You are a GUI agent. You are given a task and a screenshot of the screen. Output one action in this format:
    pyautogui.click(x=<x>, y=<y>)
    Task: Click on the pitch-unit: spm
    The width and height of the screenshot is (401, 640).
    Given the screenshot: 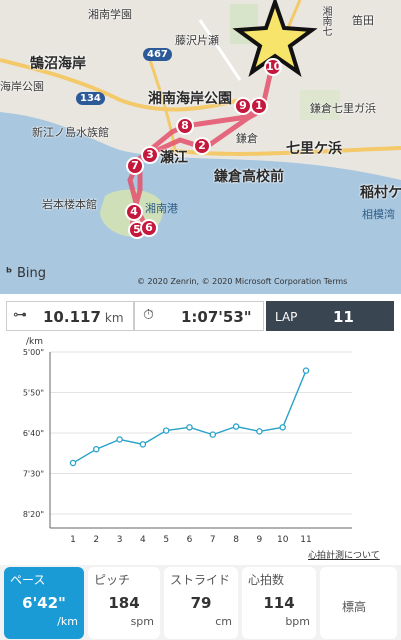 What is the action you would take?
    pyautogui.click(x=142, y=621)
    